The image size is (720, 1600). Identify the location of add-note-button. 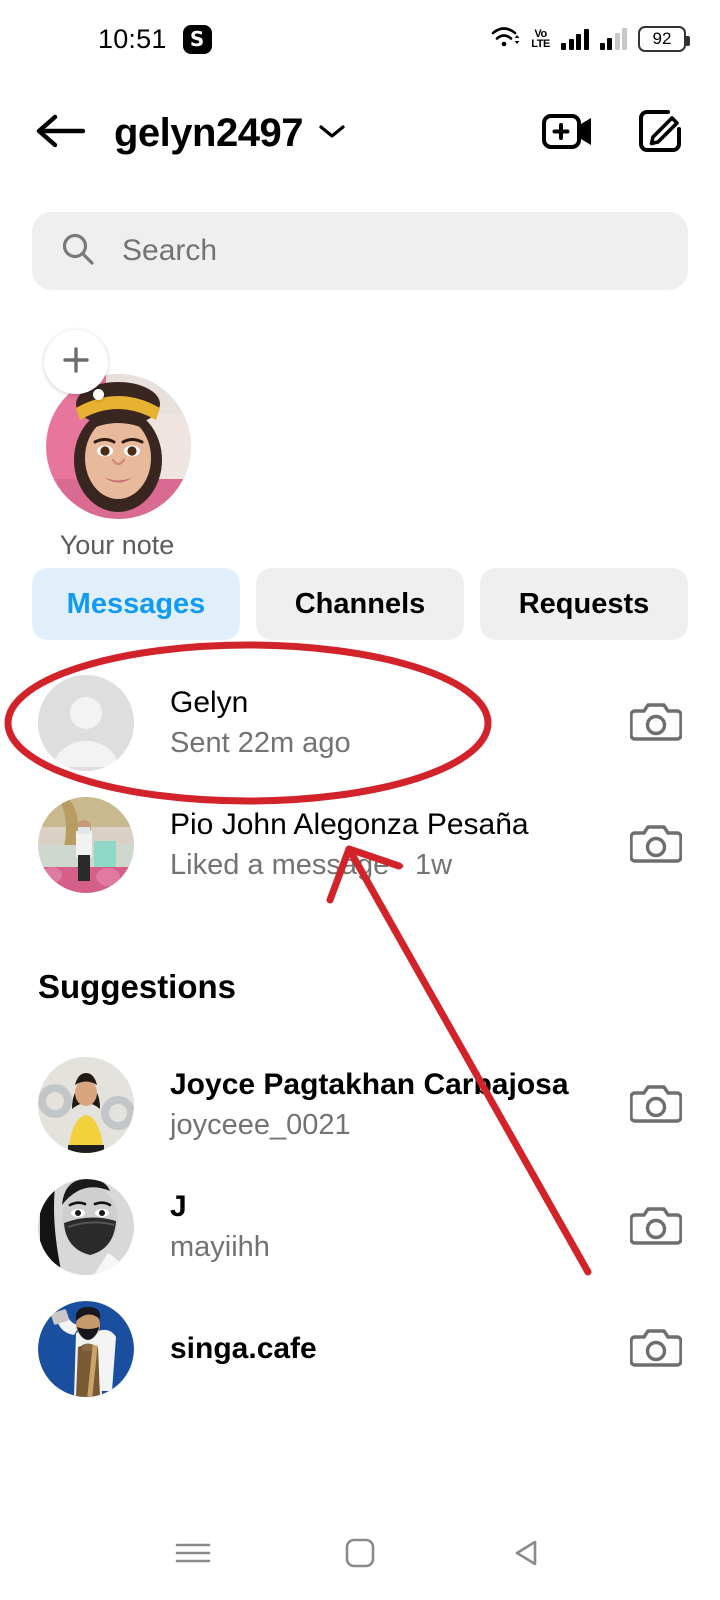
(76, 365).